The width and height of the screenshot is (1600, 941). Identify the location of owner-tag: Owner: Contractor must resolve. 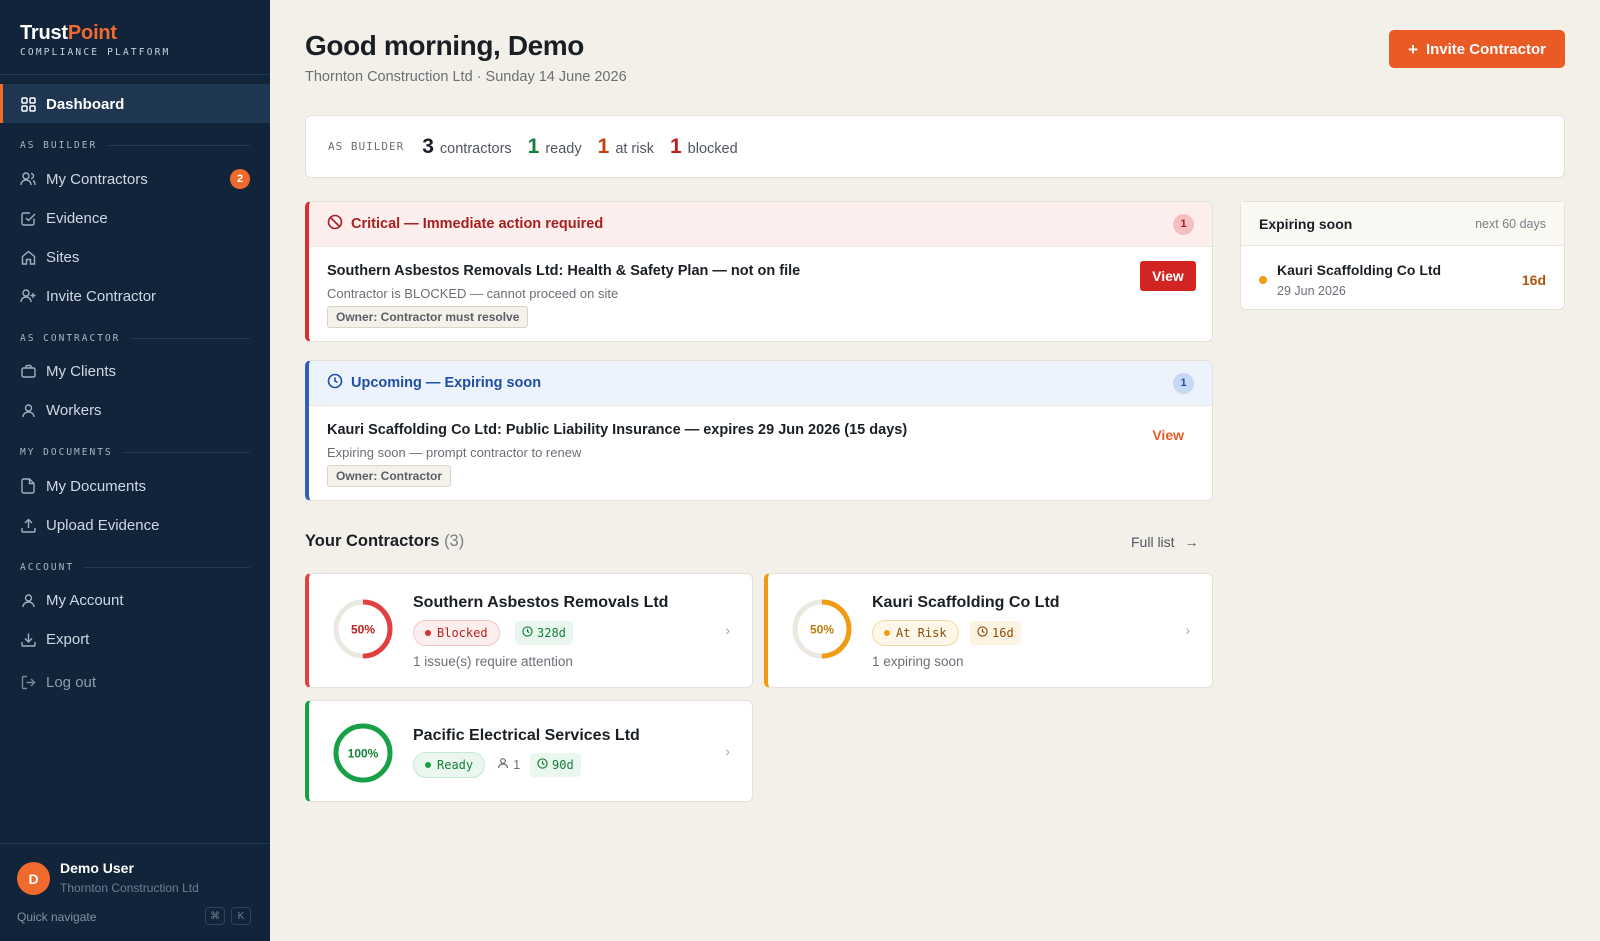
(428, 317).